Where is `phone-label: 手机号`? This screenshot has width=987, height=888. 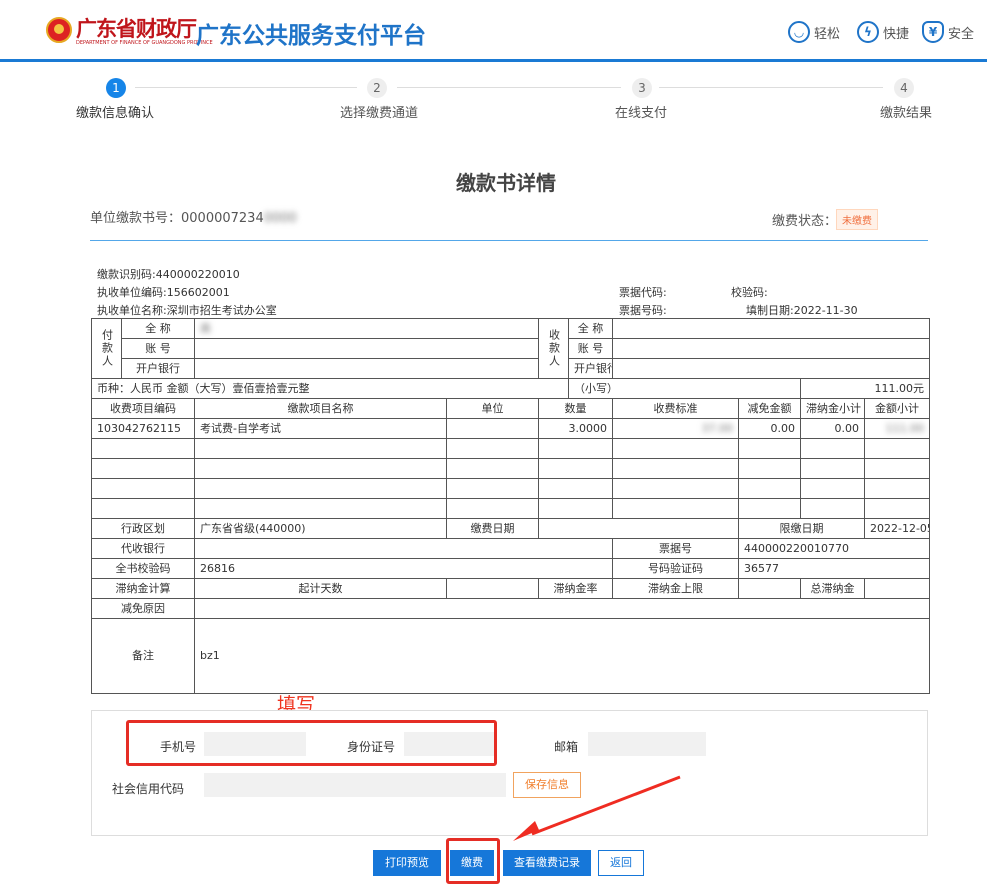 phone-label: 手机号 is located at coordinates (178, 747).